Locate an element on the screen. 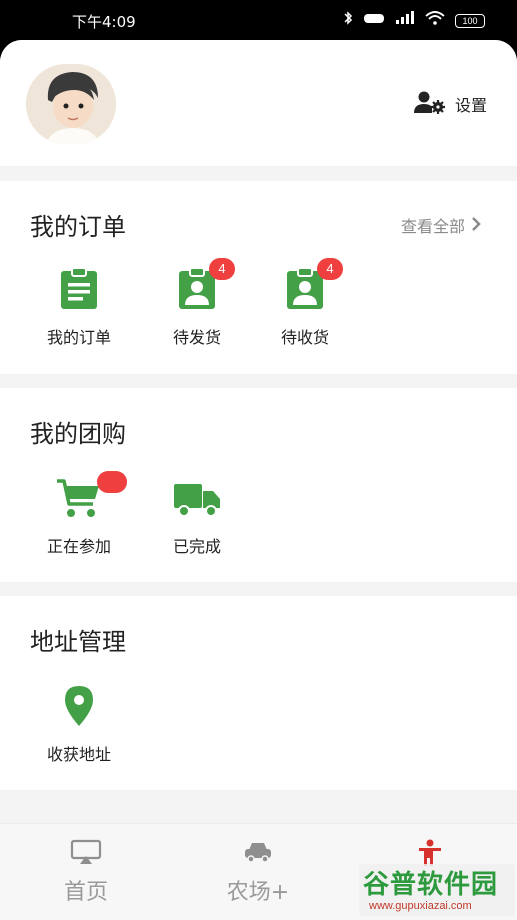 This screenshot has width=517, height=920. profile-header: 设置 is located at coordinates (258, 103).